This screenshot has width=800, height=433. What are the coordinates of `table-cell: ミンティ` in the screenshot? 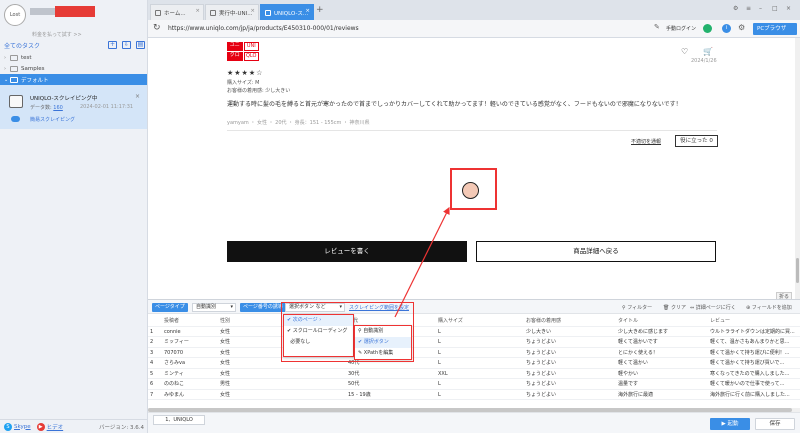 It's located at (190, 374).